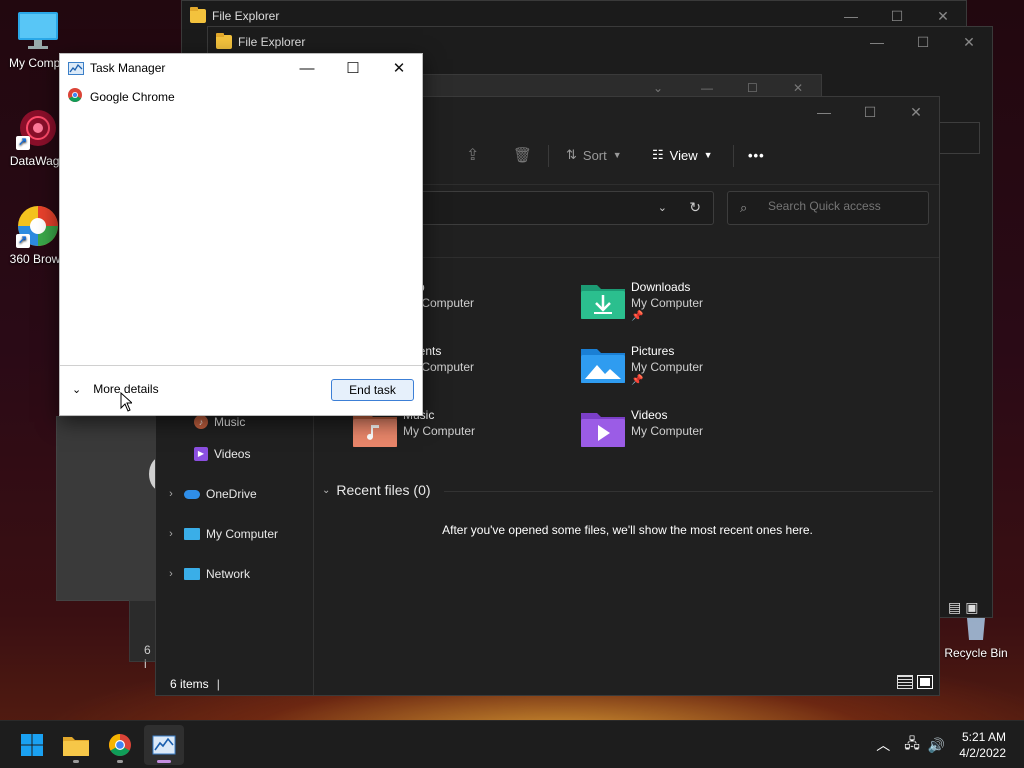 This screenshot has height=768, width=1024. Describe the element at coordinates (201, 422) in the screenshot. I see `music-icon: ♪` at that location.